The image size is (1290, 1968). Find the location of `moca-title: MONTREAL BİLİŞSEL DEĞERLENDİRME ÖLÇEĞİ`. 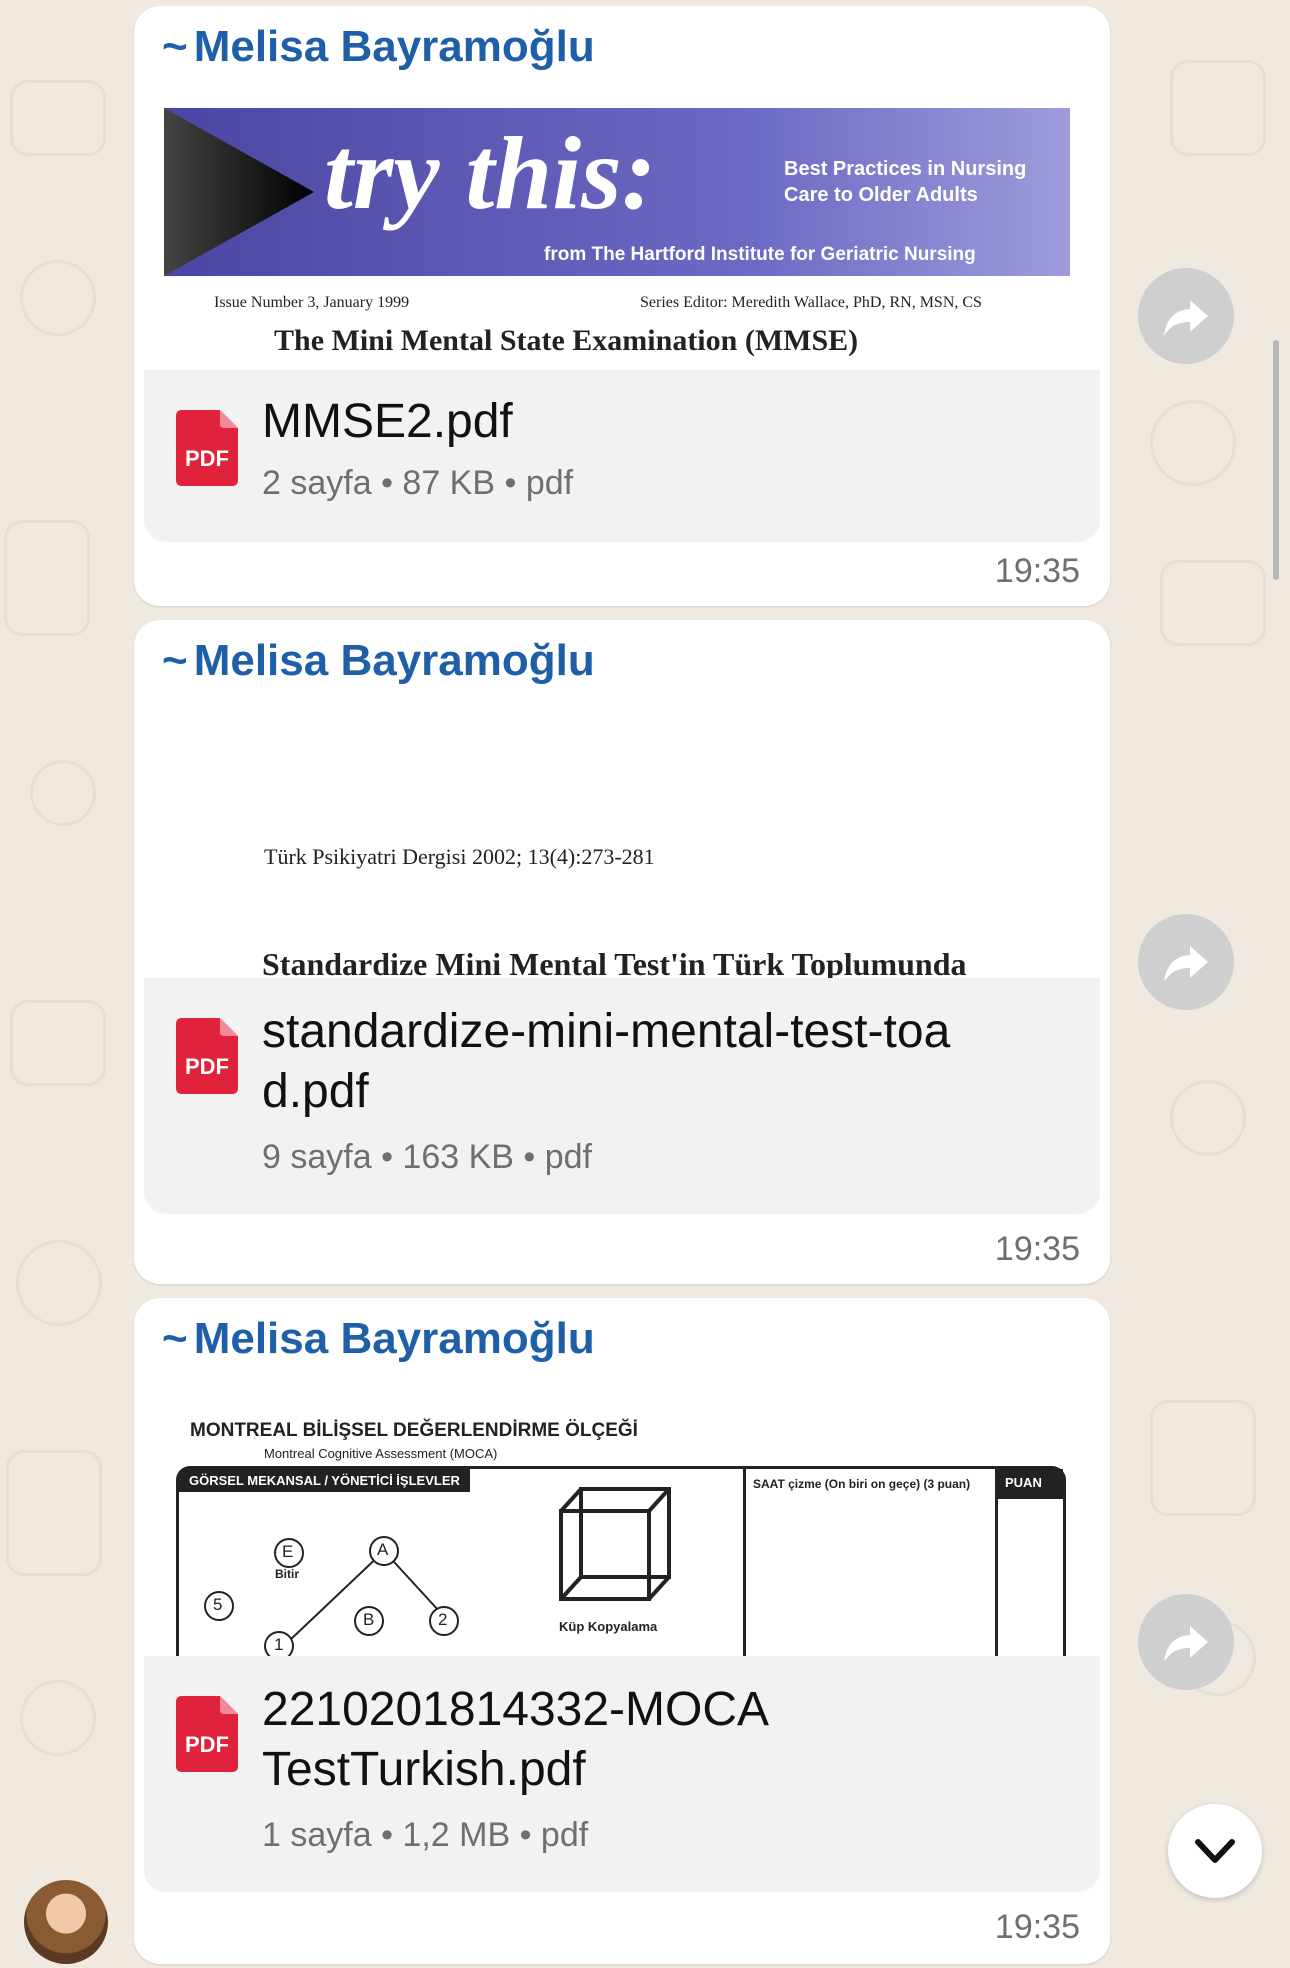

moca-title: MONTREAL BİLİŞSEL DEĞERLENDİRME ÖLÇEĞİ is located at coordinates (414, 1430).